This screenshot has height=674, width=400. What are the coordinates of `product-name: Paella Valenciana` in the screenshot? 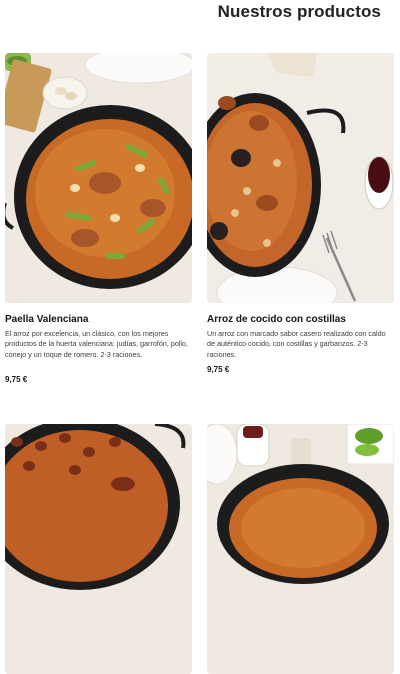 It's located at (46, 319).